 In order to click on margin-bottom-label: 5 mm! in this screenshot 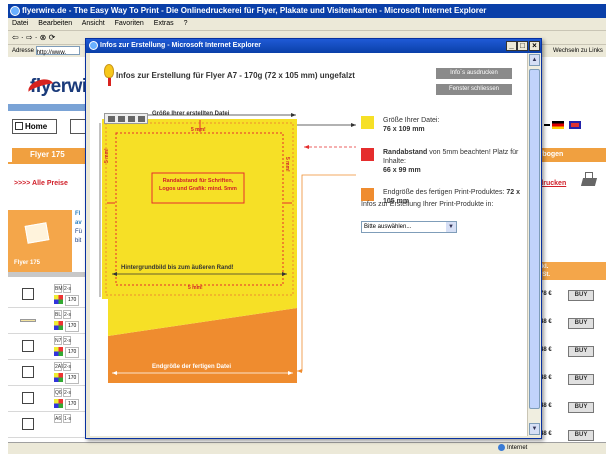, I will do `click(195, 288)`.